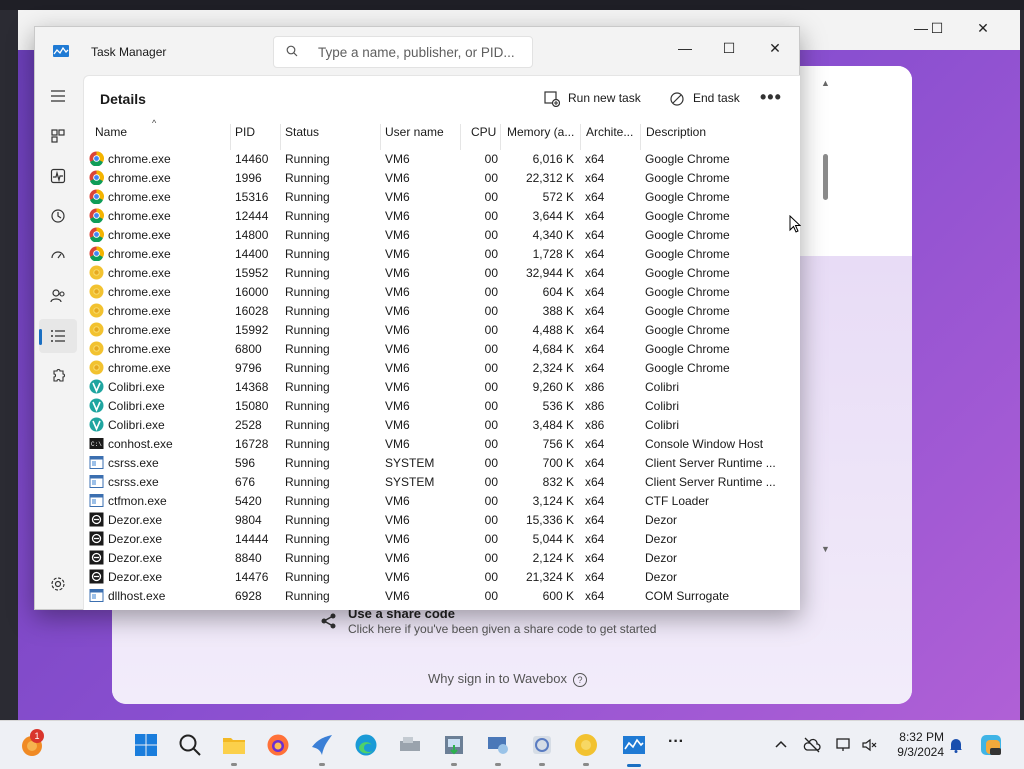 This screenshot has width=1024, height=769. I want to click on nav-services, so click(58, 376).